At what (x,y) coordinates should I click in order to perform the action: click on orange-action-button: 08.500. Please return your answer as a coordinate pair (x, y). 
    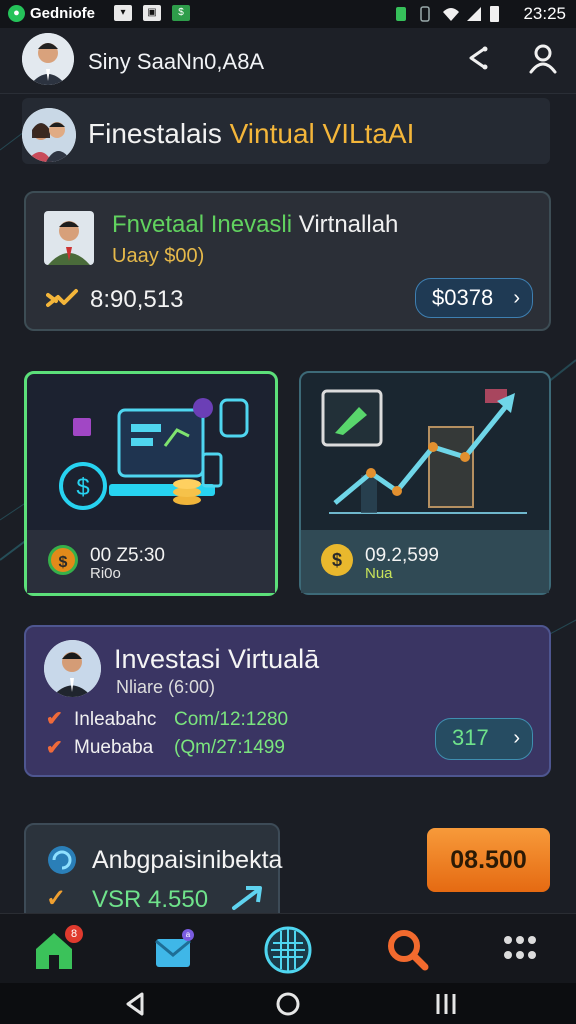
    Looking at the image, I should click on (488, 860).